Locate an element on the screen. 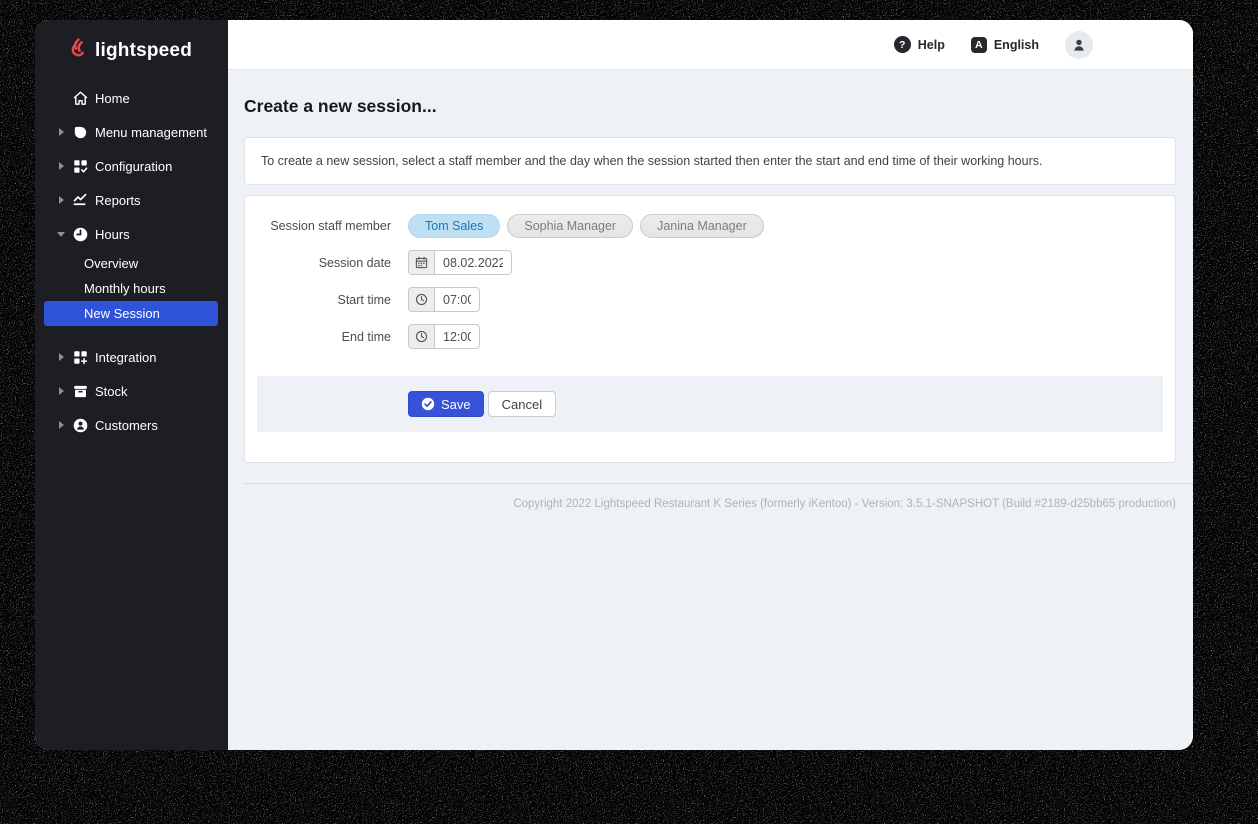  sidebar-item-stock: Stock is located at coordinates (131, 391).